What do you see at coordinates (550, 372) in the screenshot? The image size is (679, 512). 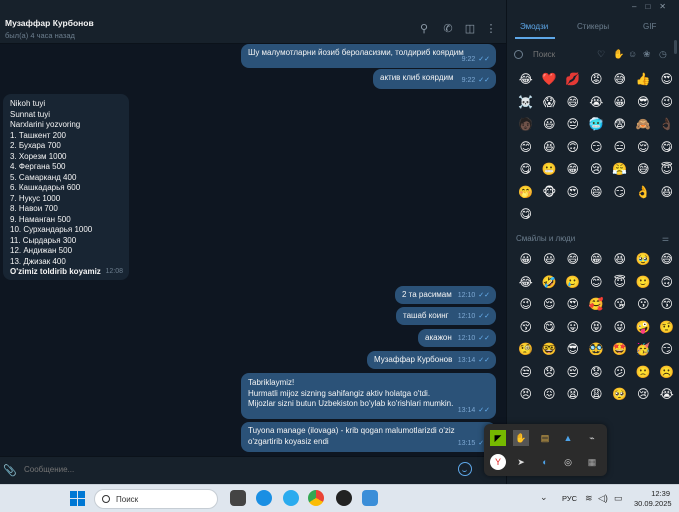 I see `emoji-item: 😞` at bounding box center [550, 372].